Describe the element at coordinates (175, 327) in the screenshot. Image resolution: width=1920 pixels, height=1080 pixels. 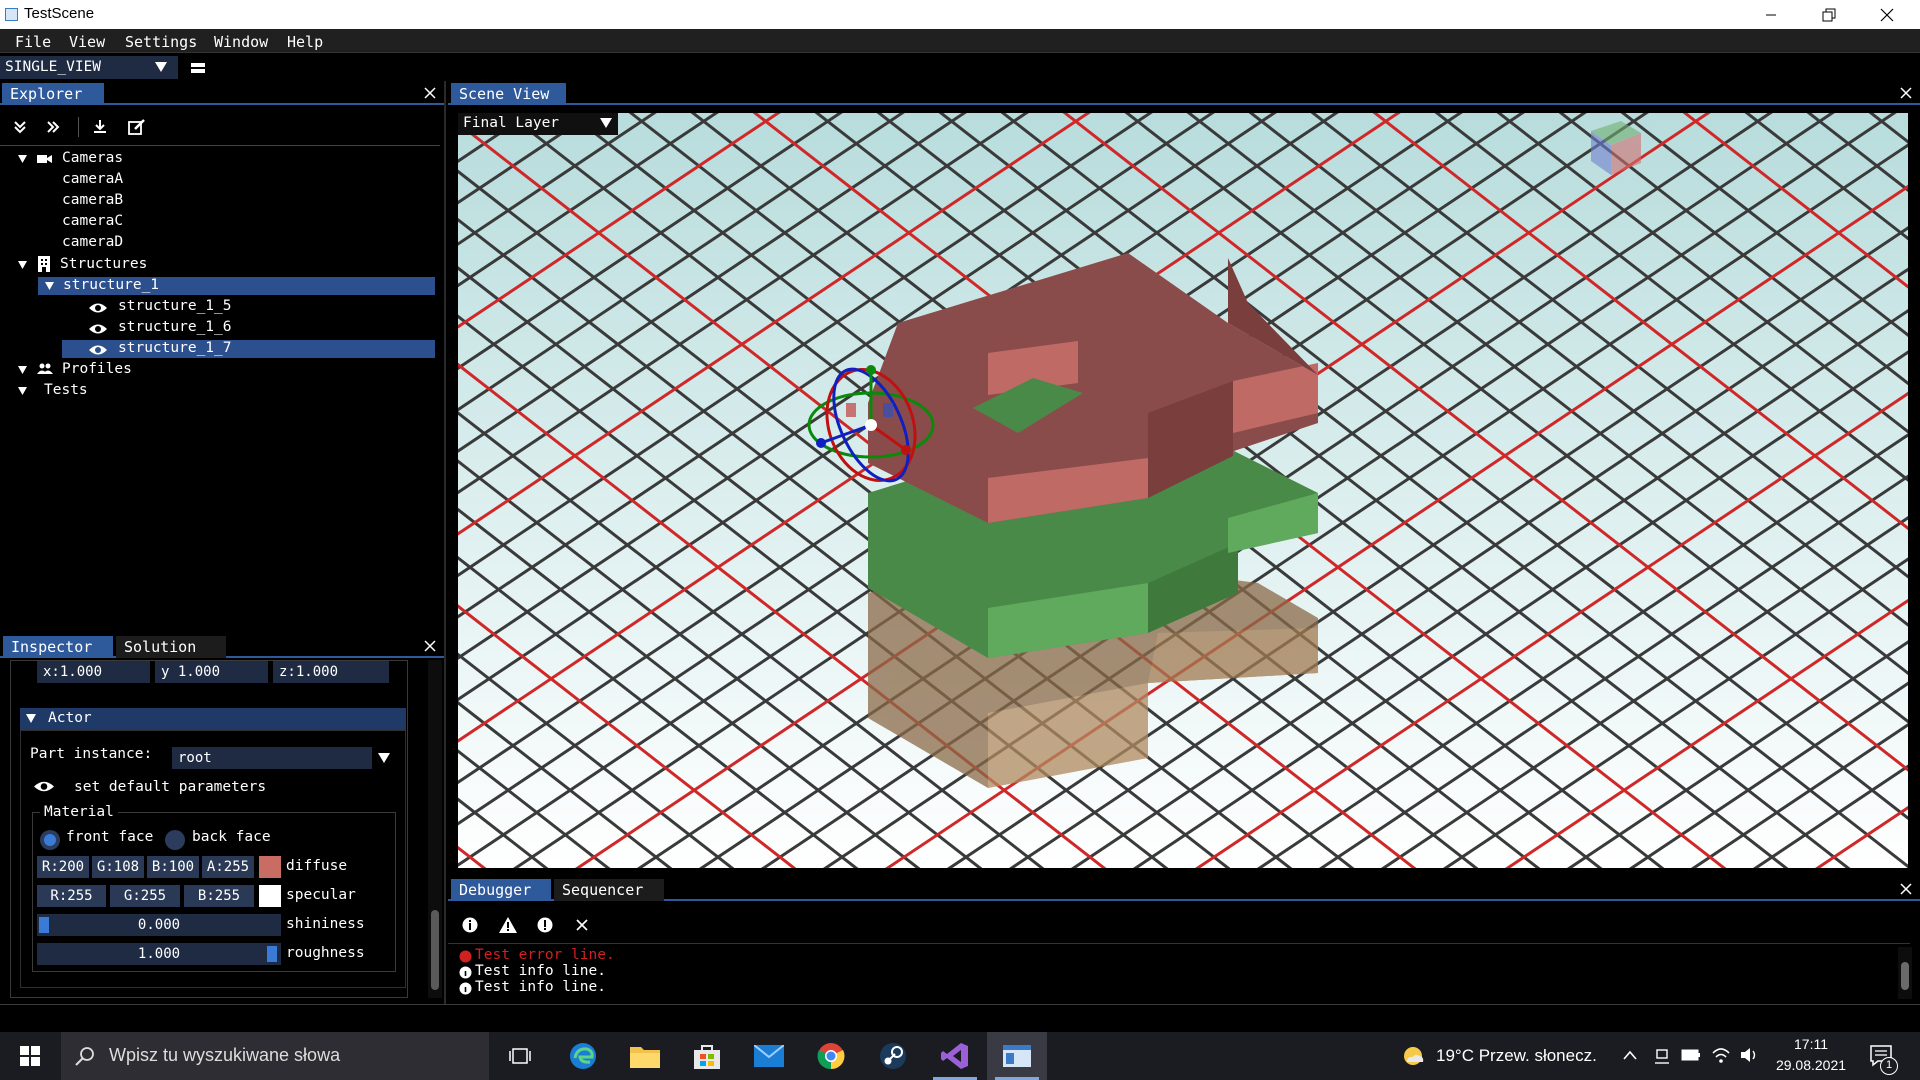
I see `tree-item-structure-1-6: structure_1_6` at that location.